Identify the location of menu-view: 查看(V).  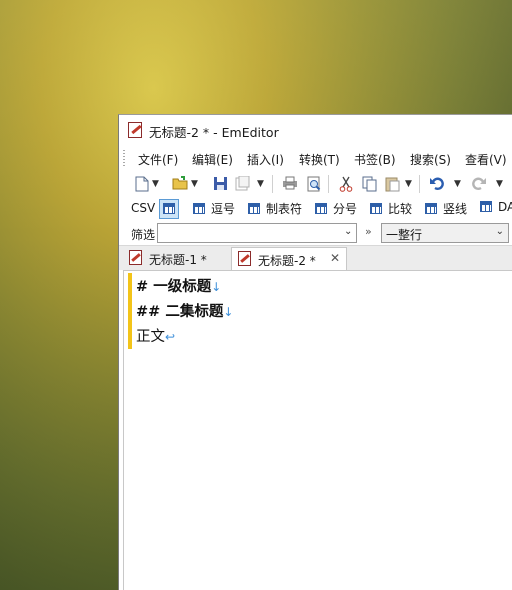
(486, 159).